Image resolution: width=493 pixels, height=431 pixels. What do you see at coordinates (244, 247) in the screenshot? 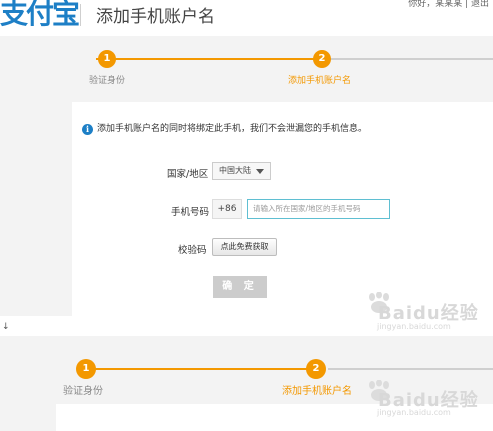
I see `get-code-button: 点此免费获取` at bounding box center [244, 247].